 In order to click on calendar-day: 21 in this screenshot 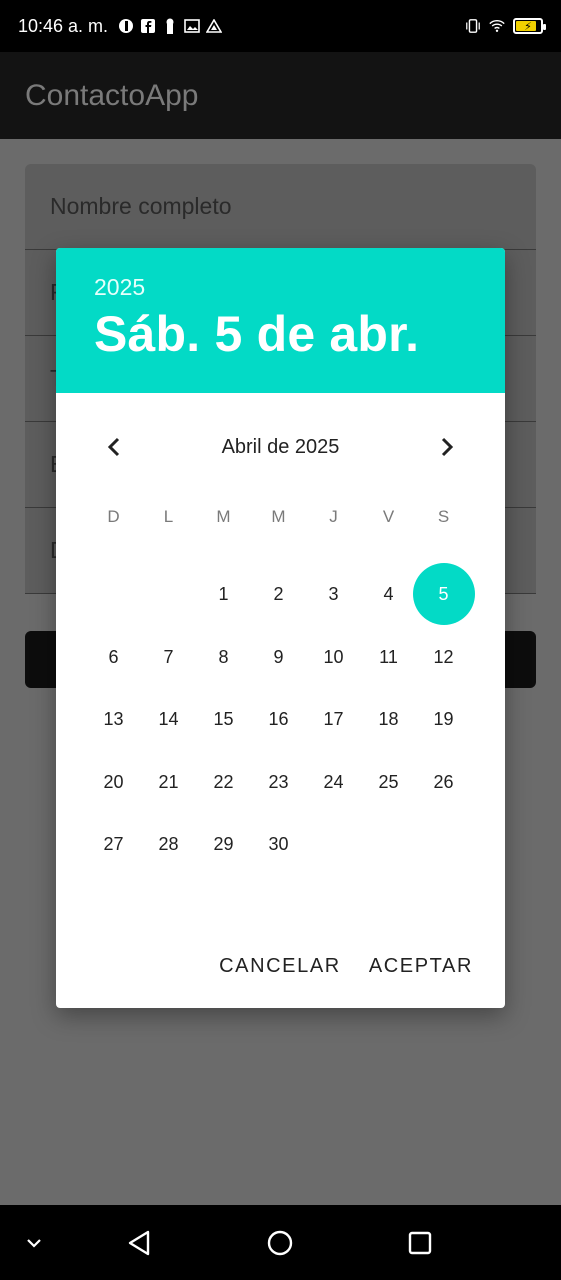, I will do `click(168, 782)`.